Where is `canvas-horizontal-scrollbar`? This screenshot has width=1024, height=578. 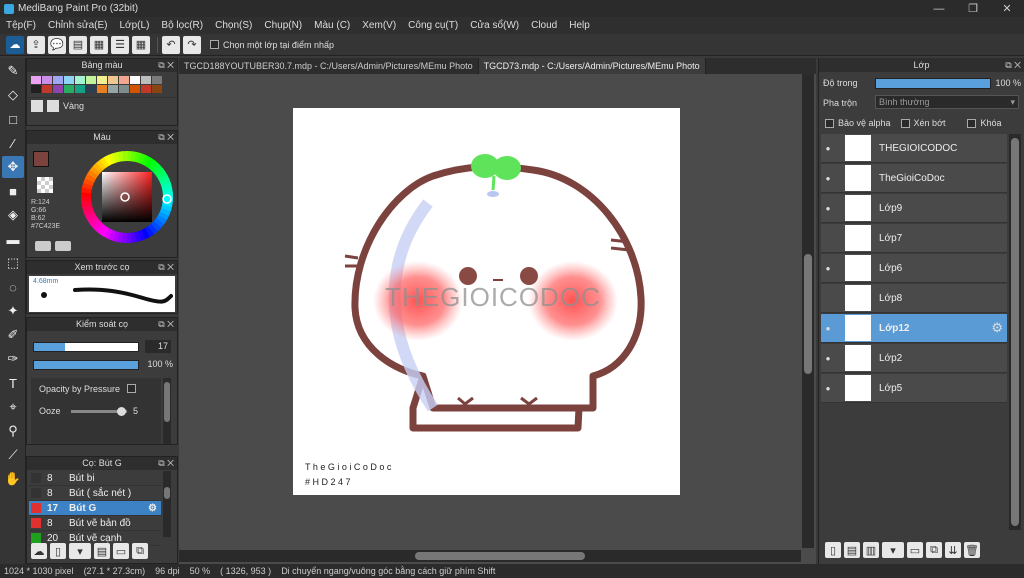 canvas-horizontal-scrollbar is located at coordinates (490, 556).